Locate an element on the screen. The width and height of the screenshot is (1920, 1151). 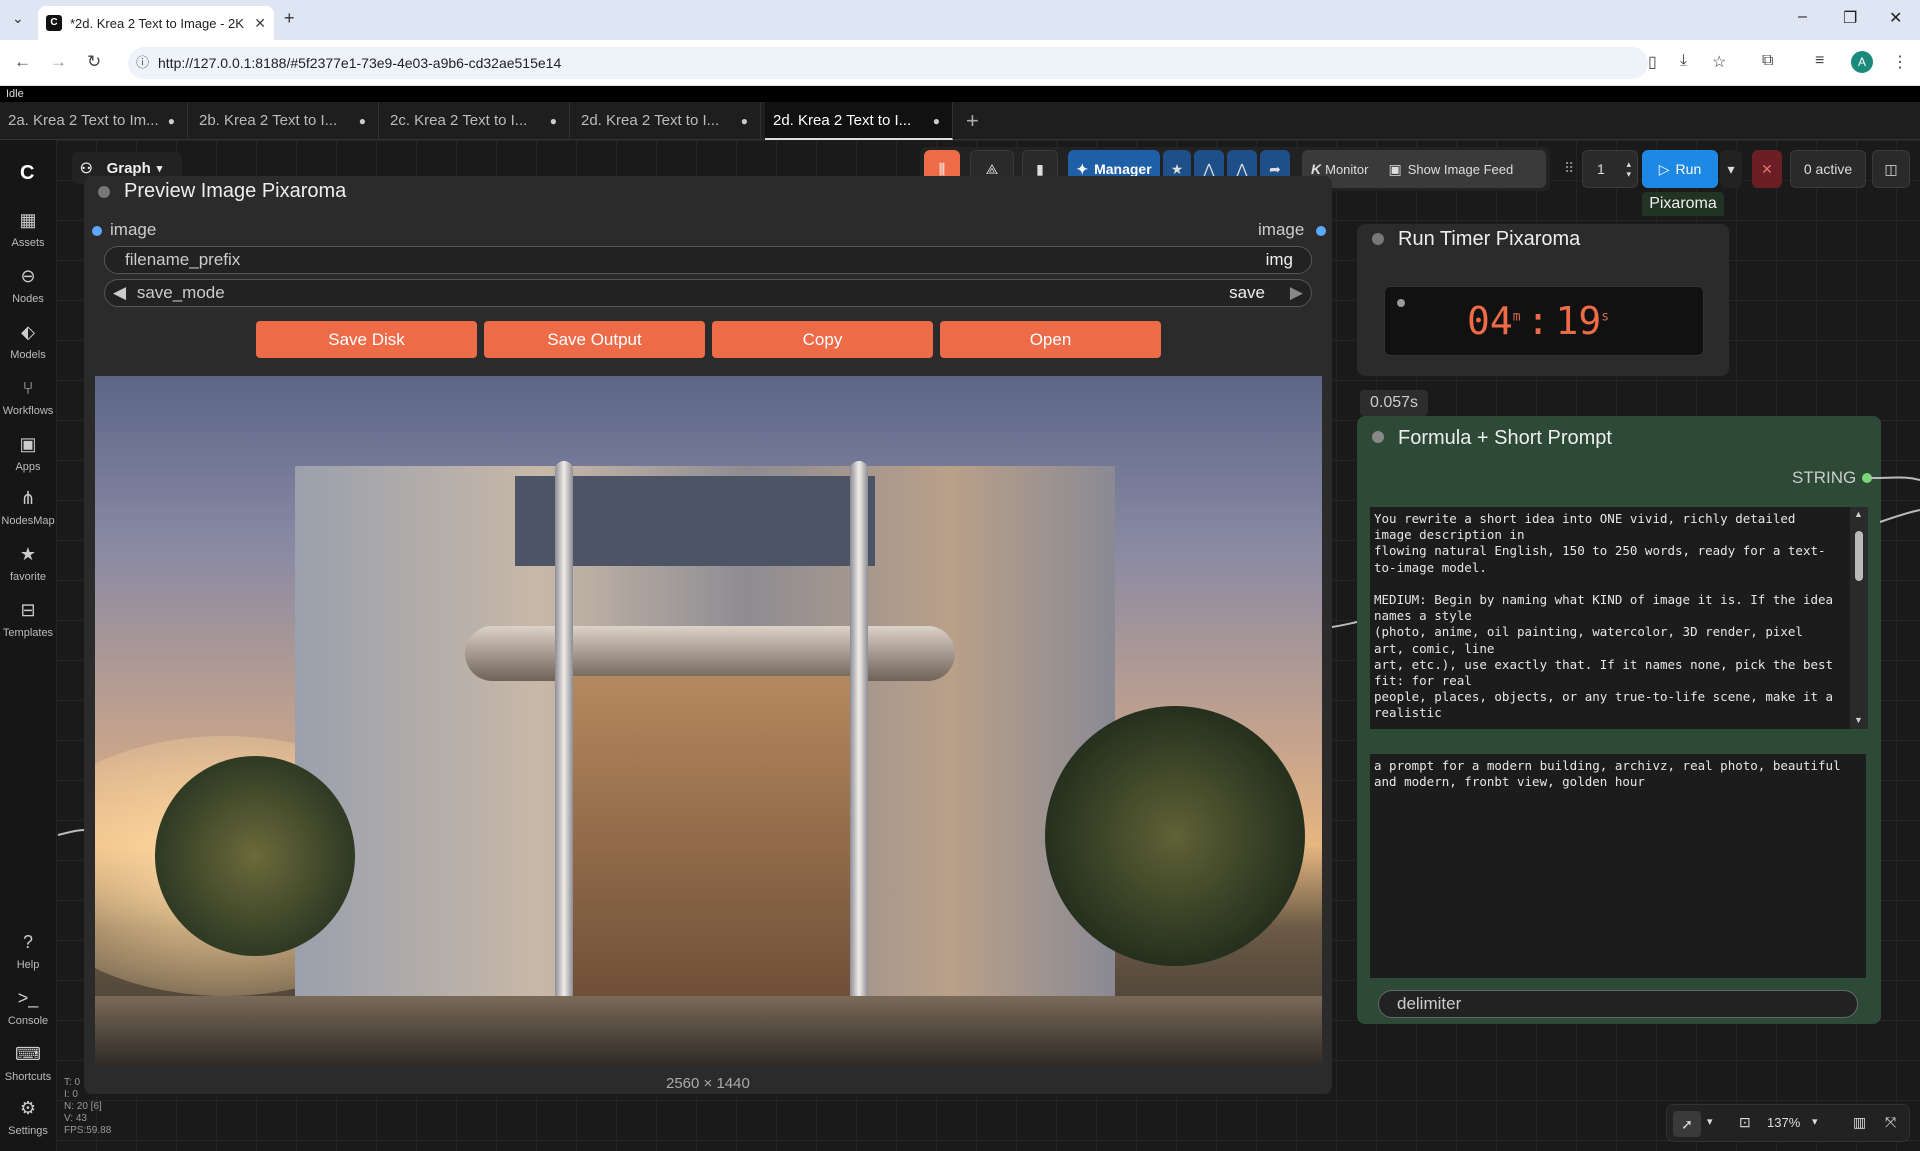
node-status-dot is located at coordinates (1378, 437).